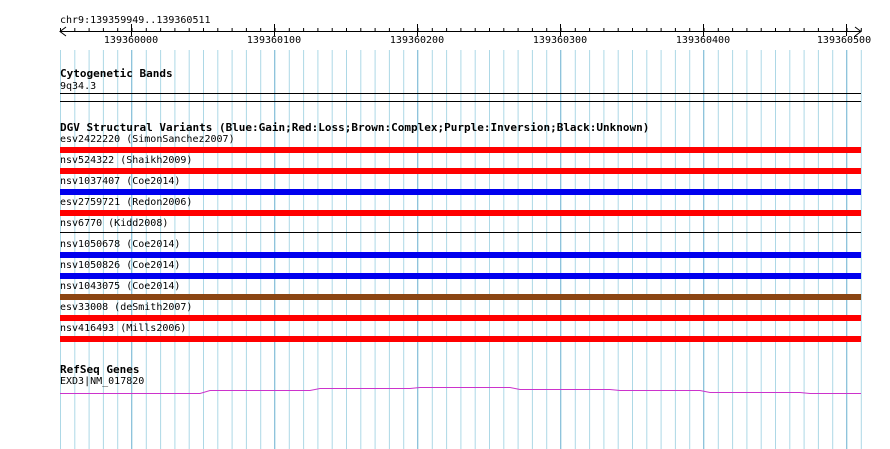  What do you see at coordinates (274, 40) in the screenshot?
I see `tick-label: 139360100` at bounding box center [274, 40].